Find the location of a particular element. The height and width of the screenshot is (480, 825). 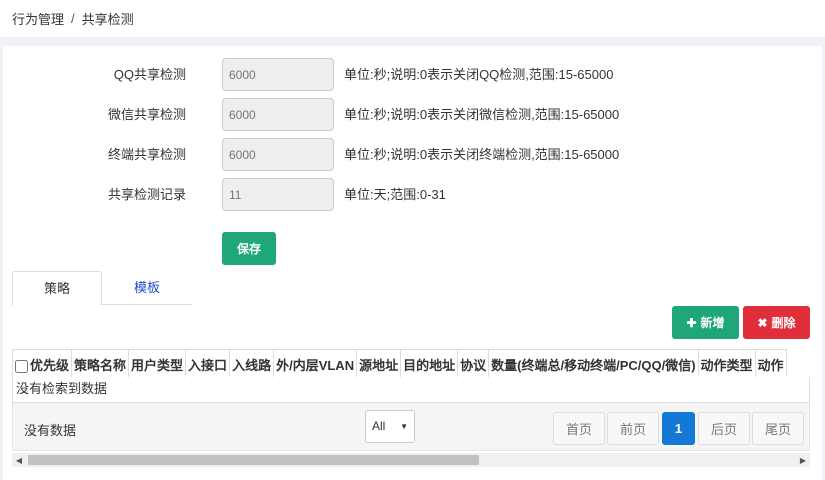

wechat-share-label: 微信共享检测 is located at coordinates (146, 114).